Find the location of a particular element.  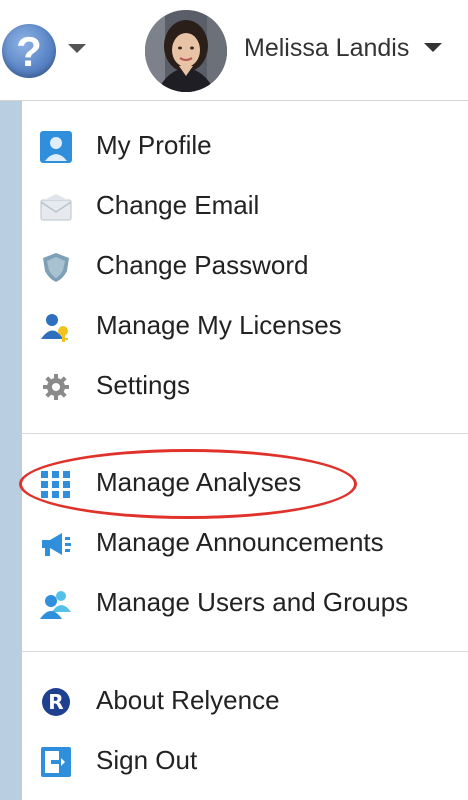

menu-item-change-password: Change Password is located at coordinates (245, 266).